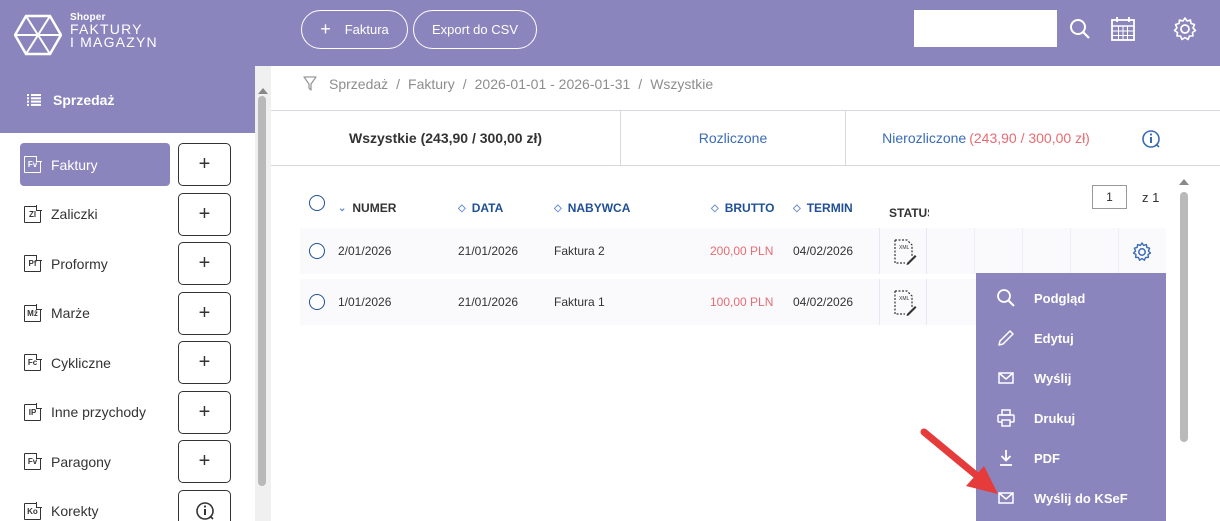 This screenshot has width=1220, height=521. I want to click on menu-item-label: Wyślij do KSeF, so click(1081, 498).